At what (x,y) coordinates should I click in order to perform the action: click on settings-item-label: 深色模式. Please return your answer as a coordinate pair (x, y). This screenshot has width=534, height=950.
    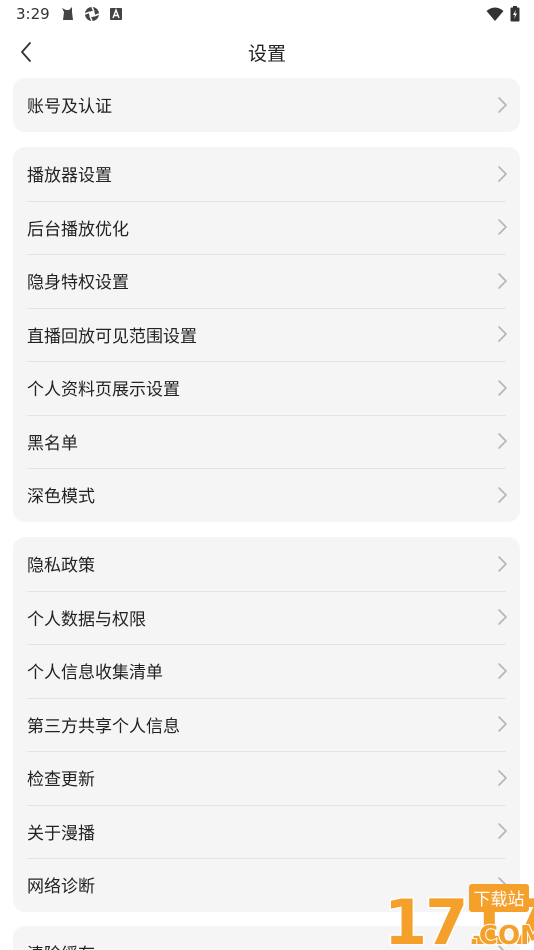
    Looking at the image, I should click on (61, 497).